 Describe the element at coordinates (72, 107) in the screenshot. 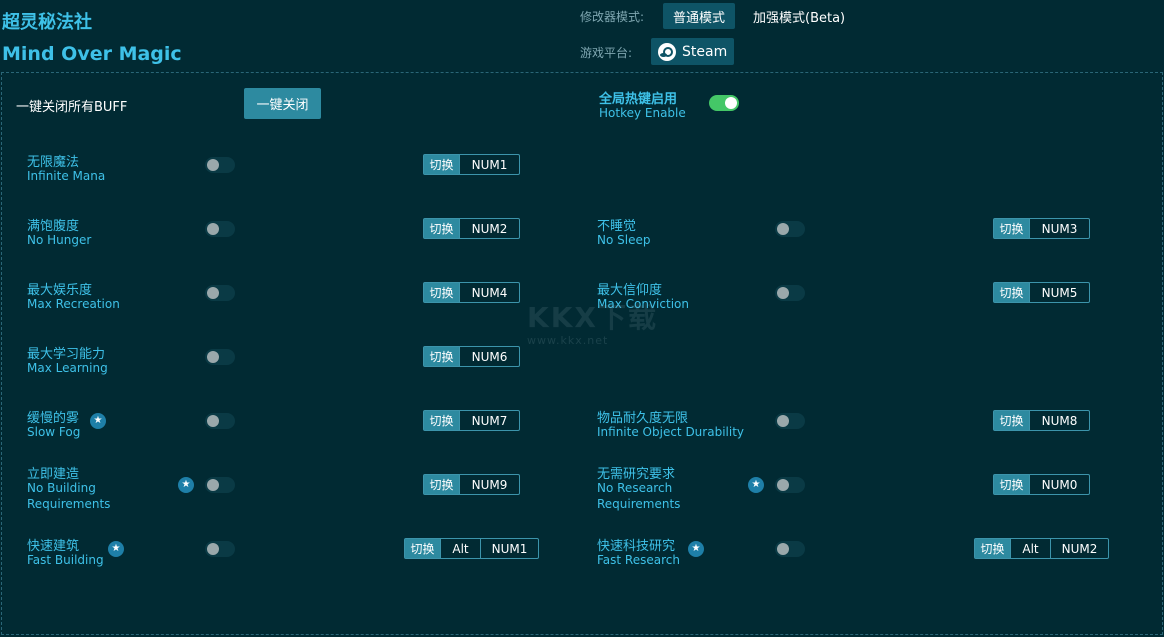

I see `close-all-label: 一键关闭所有BUFF` at that location.